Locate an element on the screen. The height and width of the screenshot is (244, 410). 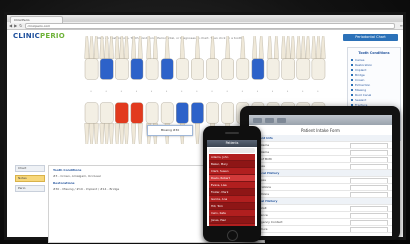
patient-list-item: Jones, Paul is located at coordinates (232, 220).